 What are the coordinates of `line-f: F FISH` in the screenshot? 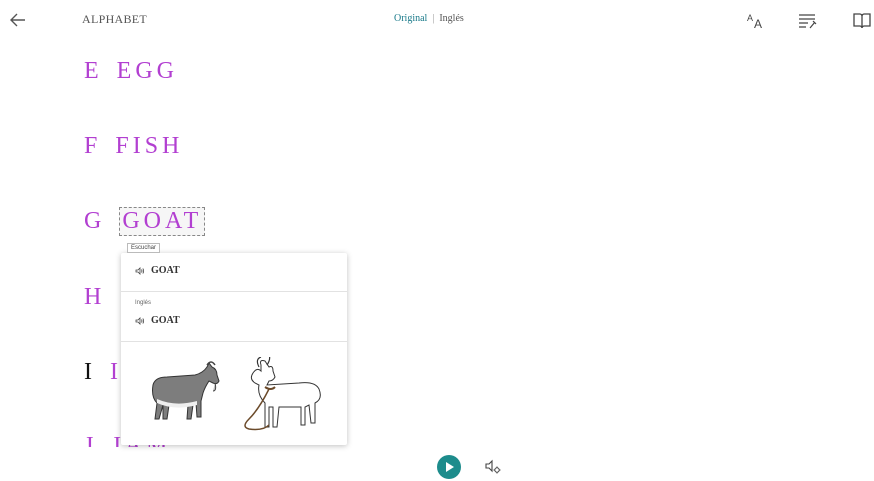 It's located at (133, 146).